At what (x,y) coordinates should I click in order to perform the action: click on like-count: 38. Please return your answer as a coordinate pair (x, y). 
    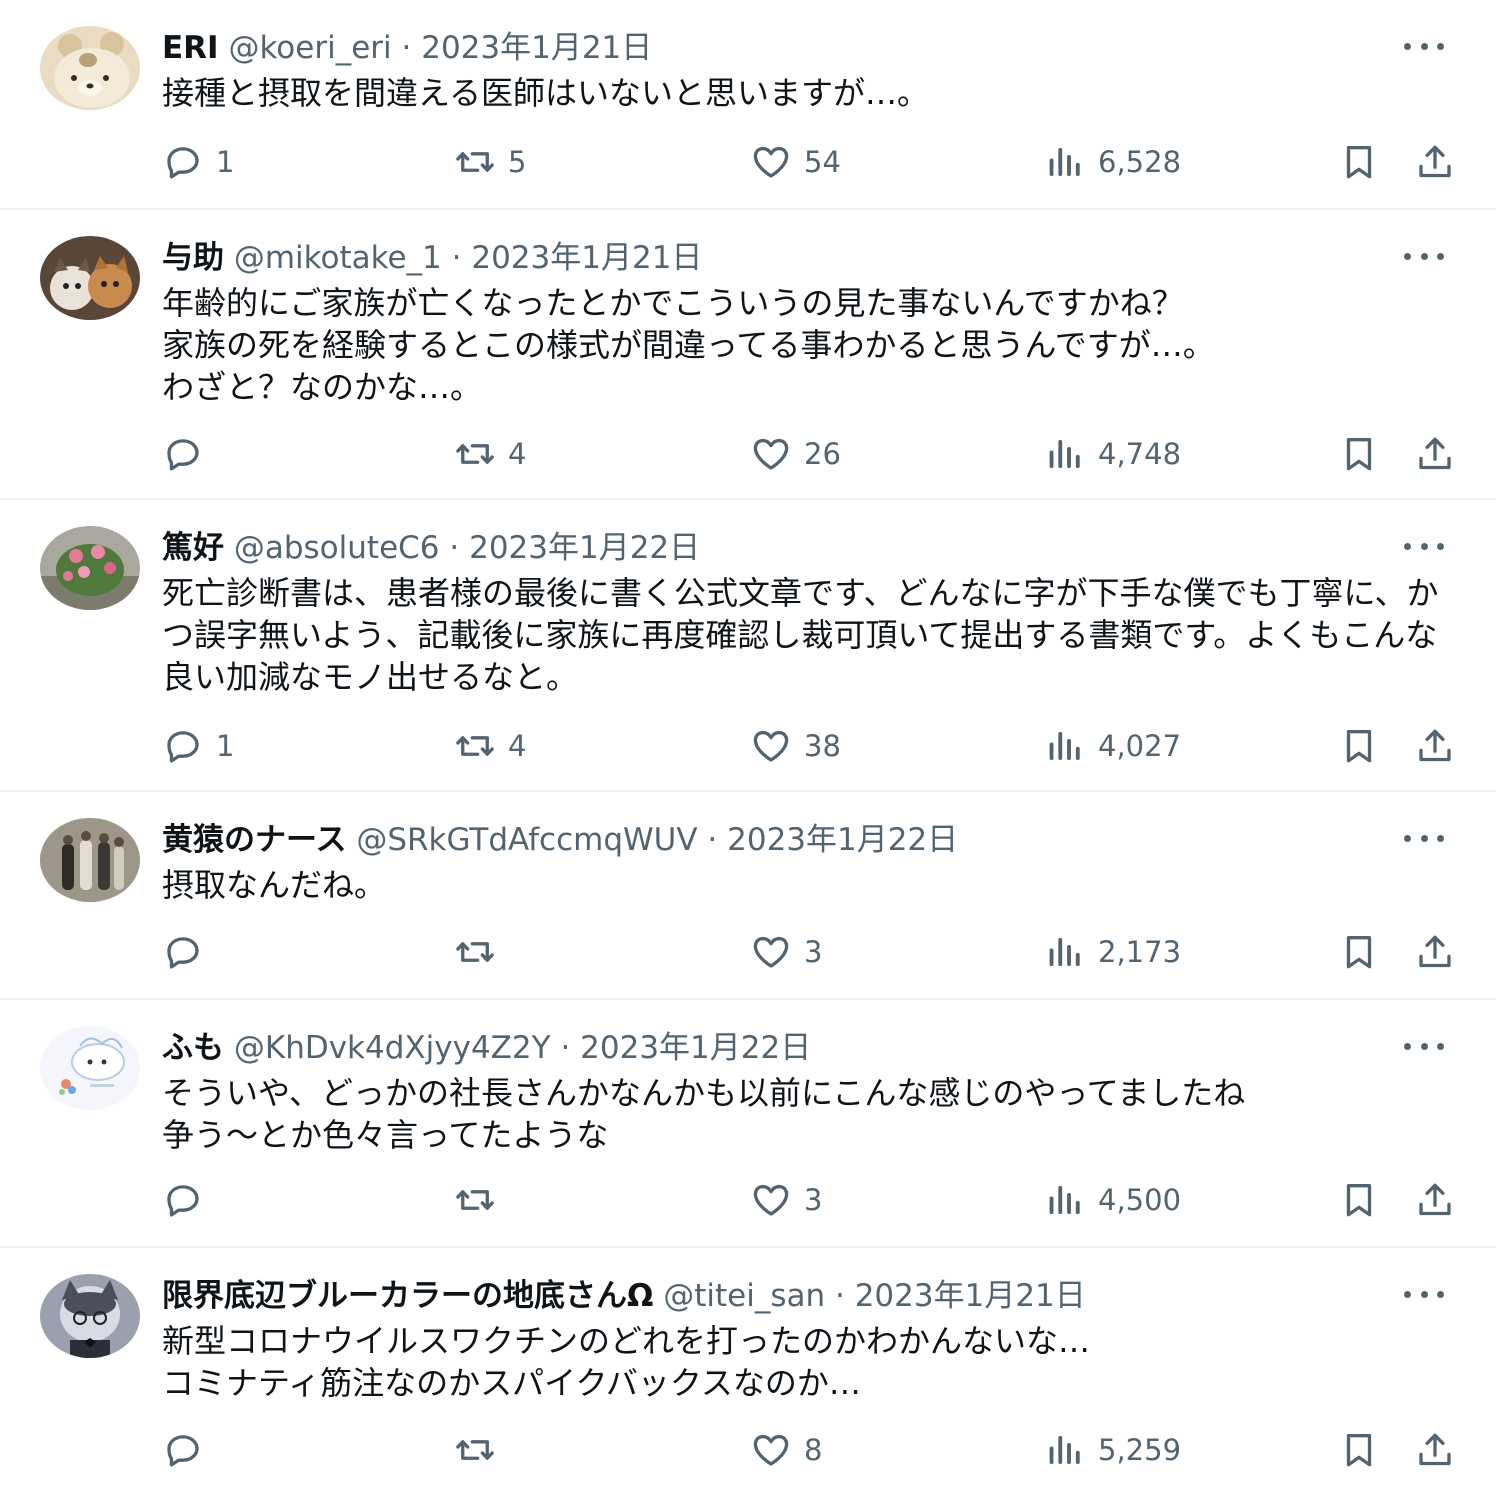
    Looking at the image, I should click on (822, 746).